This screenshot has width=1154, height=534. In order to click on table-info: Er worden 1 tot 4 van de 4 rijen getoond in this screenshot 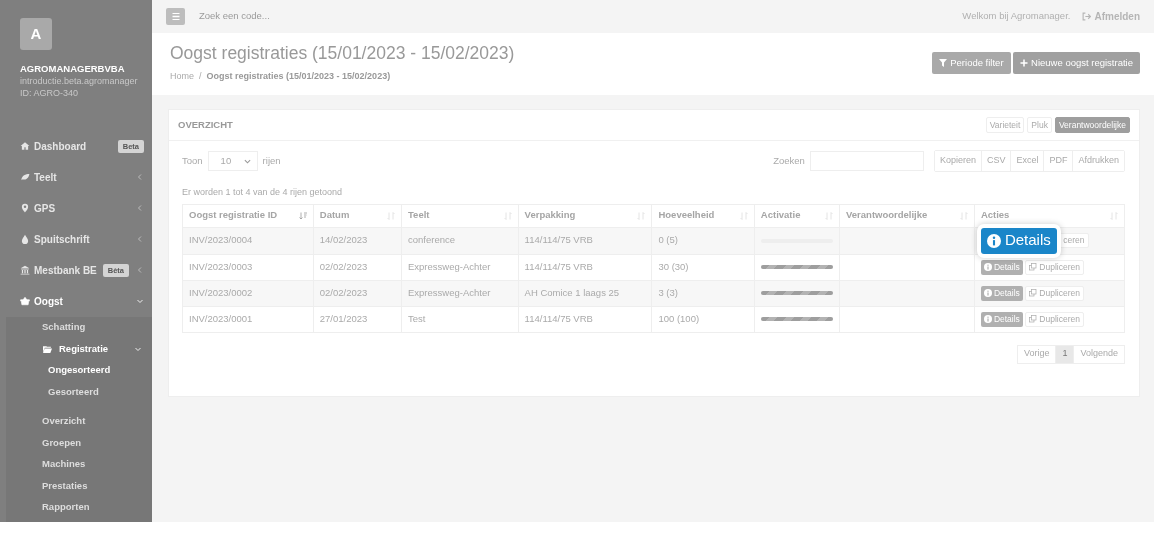, I will do `click(263, 192)`.